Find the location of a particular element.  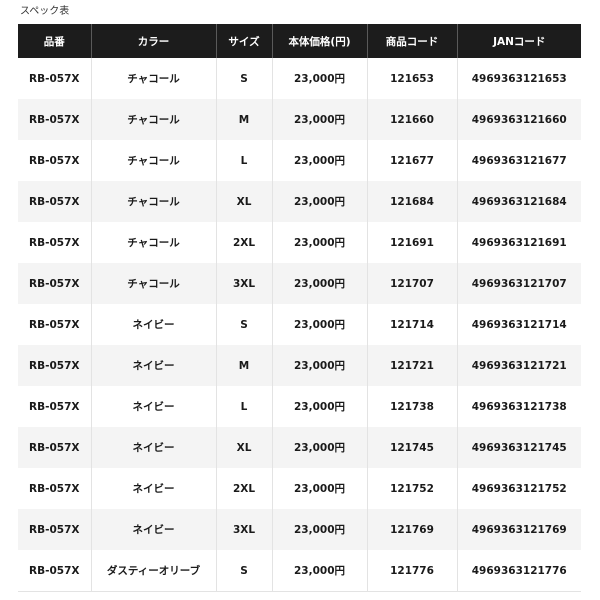

cell-jan-code: 4969363121660 is located at coordinates (518, 119).